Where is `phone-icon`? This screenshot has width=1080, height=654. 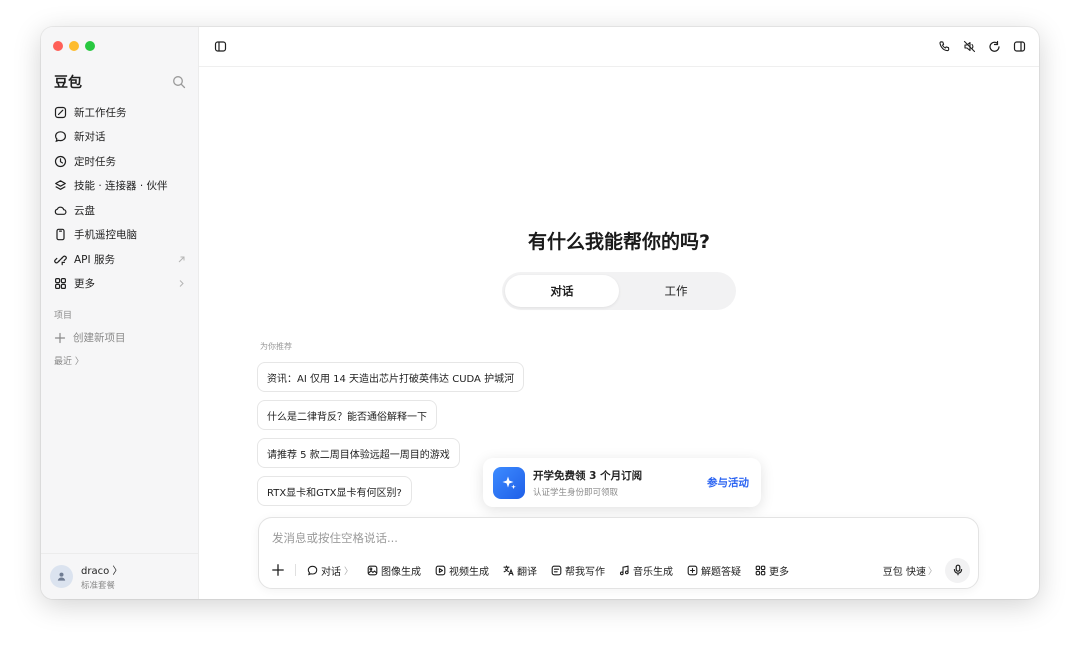
phone-icon is located at coordinates (60, 234).